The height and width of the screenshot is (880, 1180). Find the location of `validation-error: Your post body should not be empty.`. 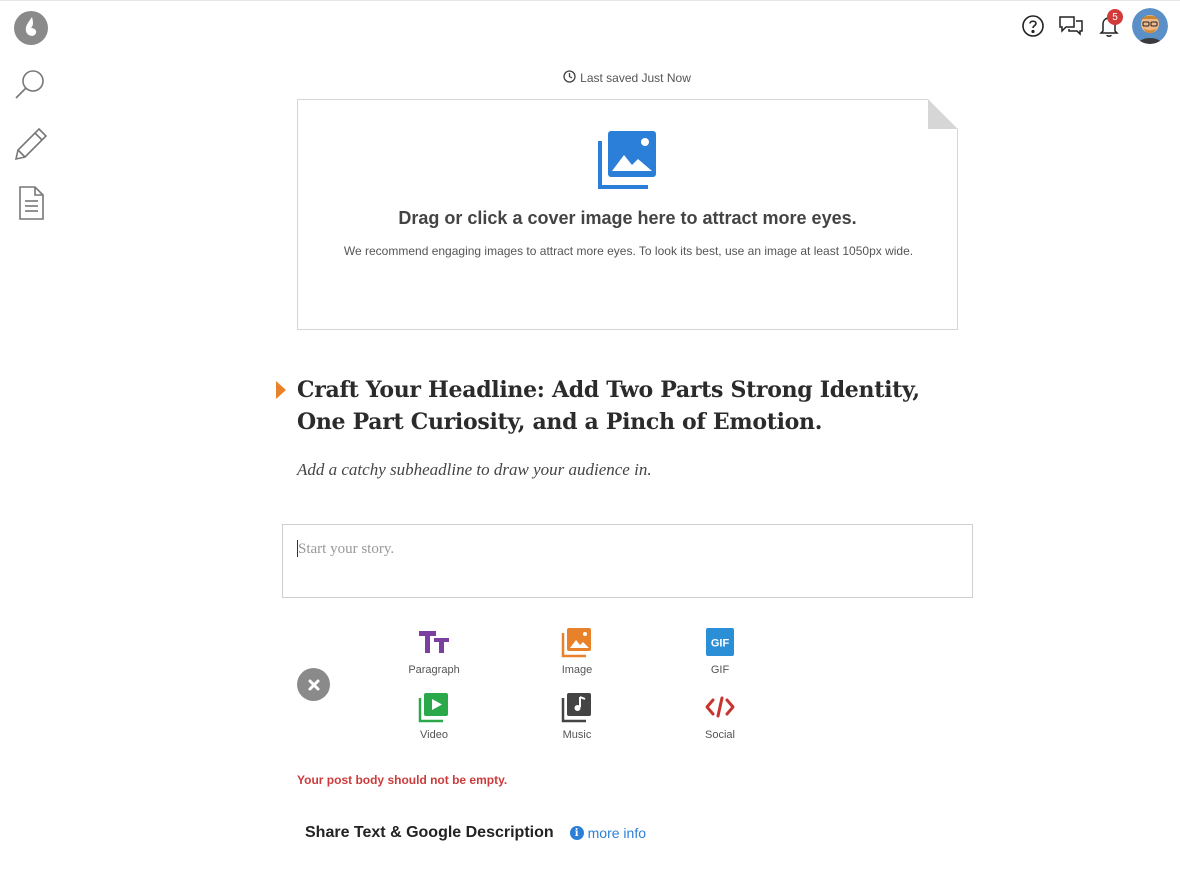

validation-error: Your post body should not be empty. is located at coordinates (402, 780).